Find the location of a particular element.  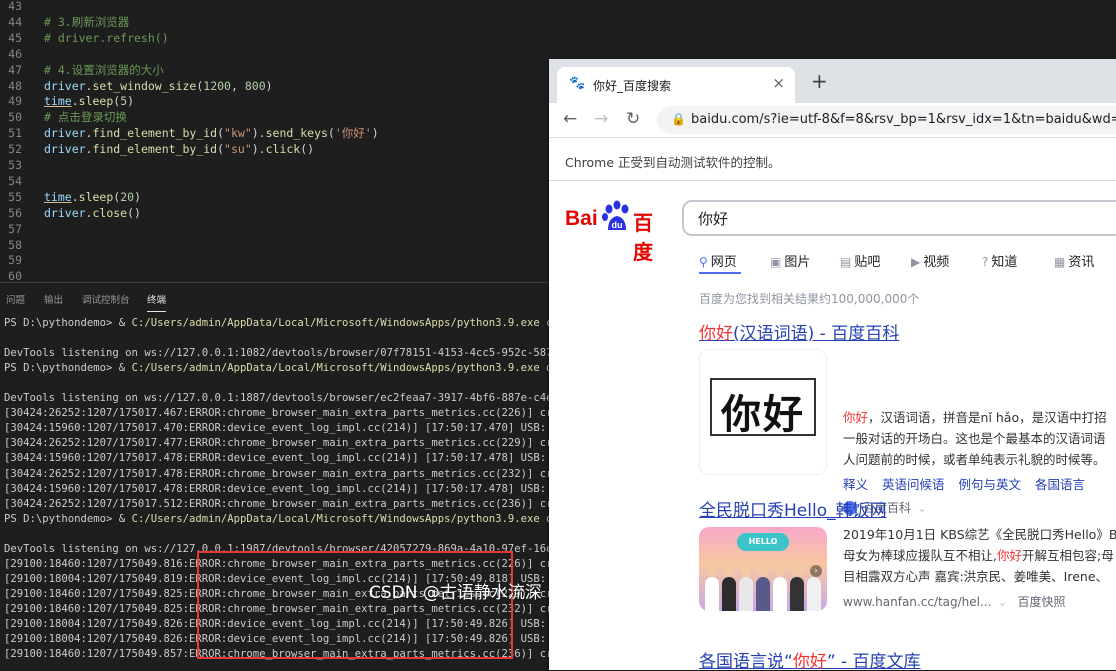

result-1-thumbnail: 你好 is located at coordinates (763, 412).